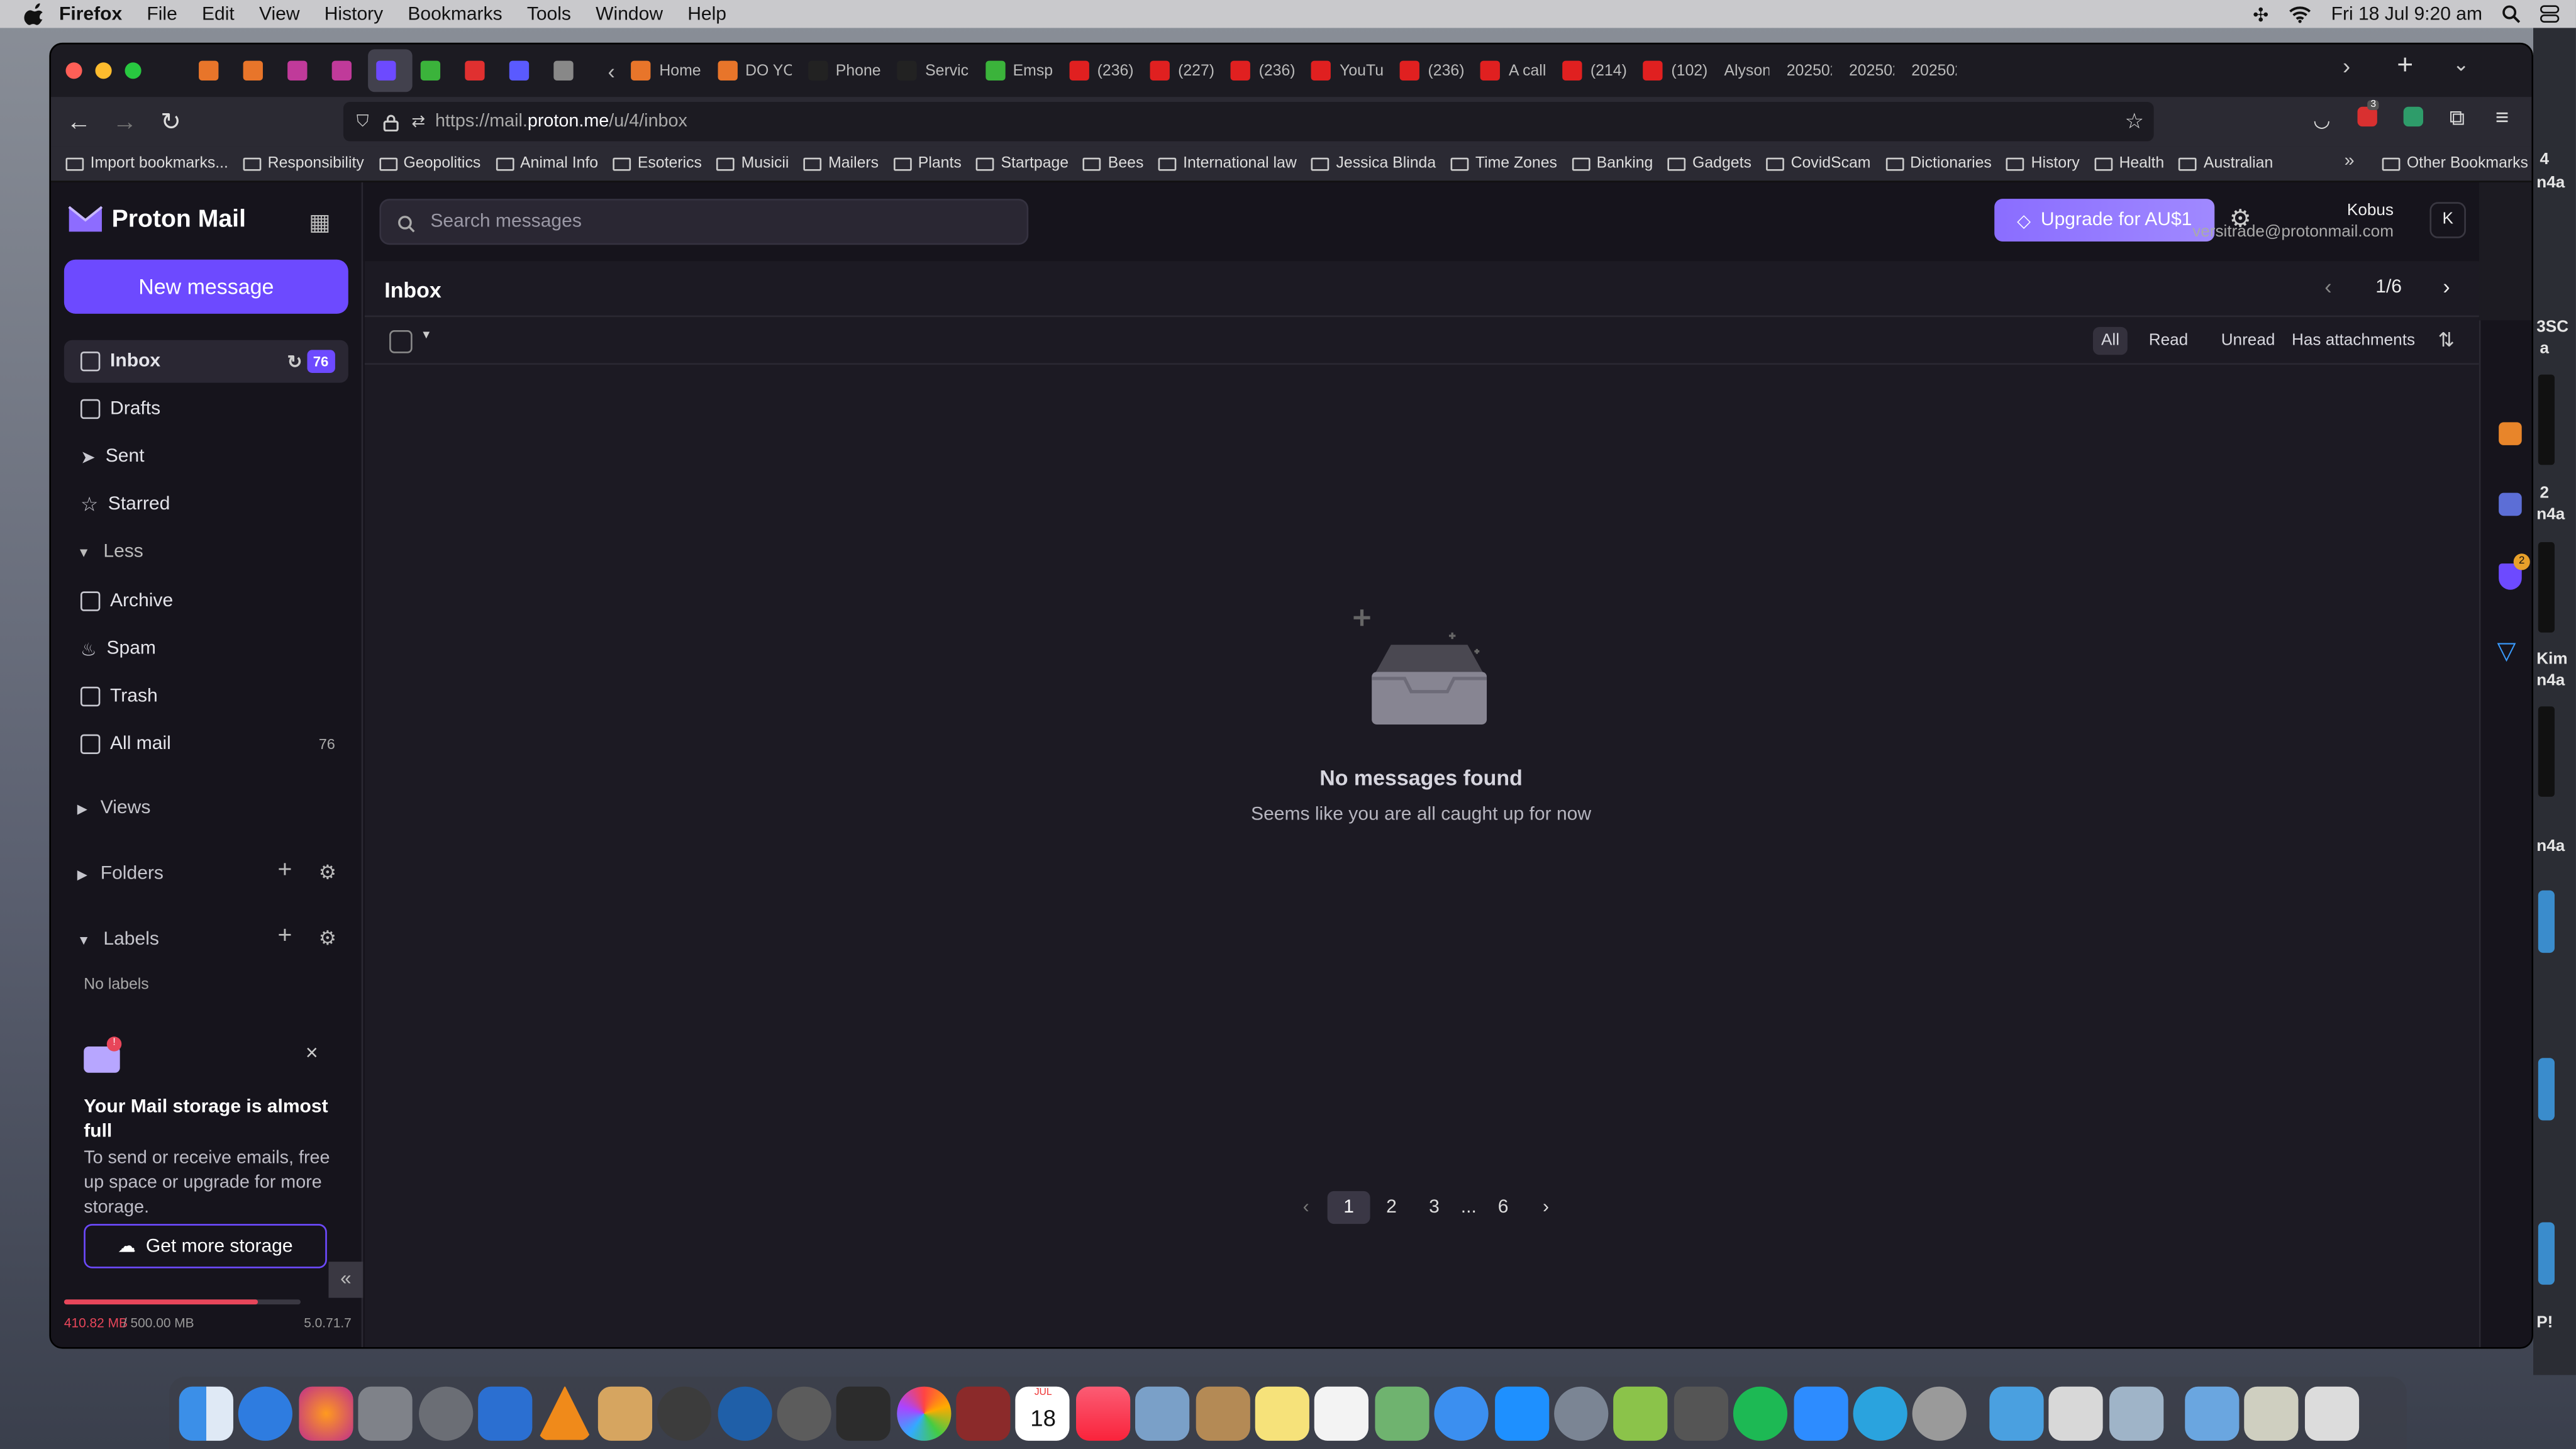 The width and height of the screenshot is (2576, 1449). Describe the element at coordinates (2405, 65) in the screenshot. I see `new-tab-button: +` at that location.